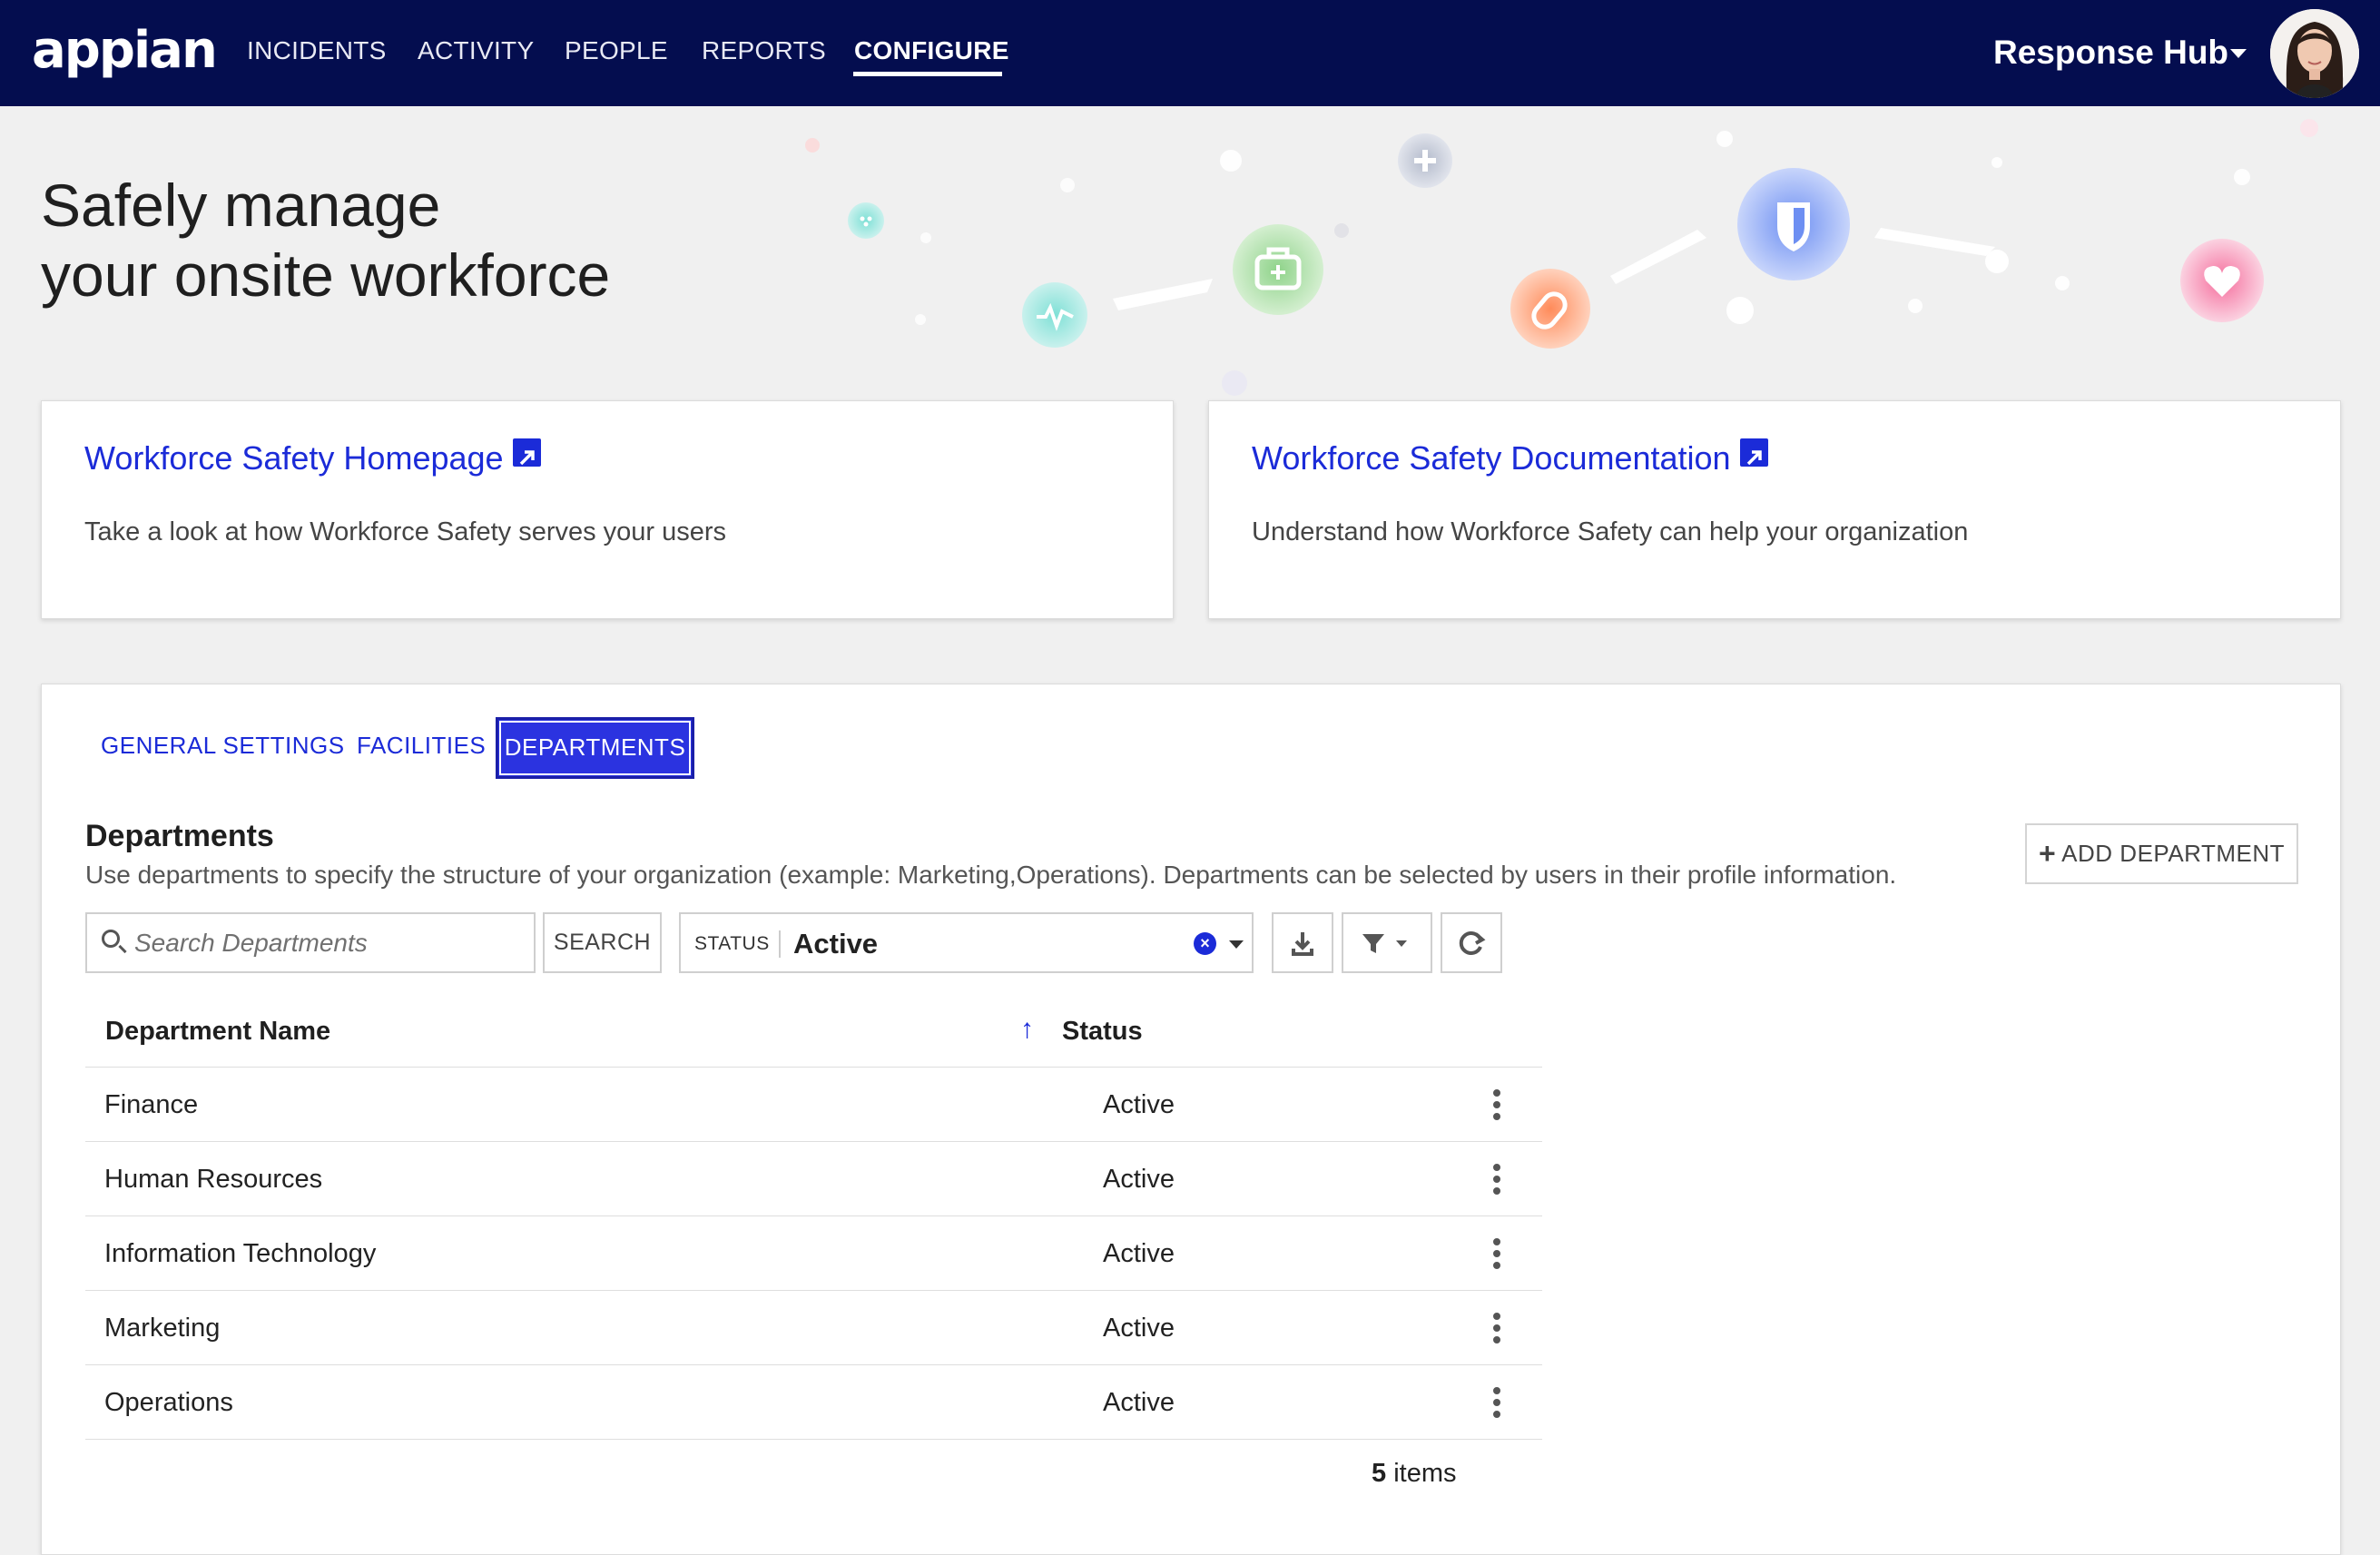  Describe the element at coordinates (326, 275) in the screenshot. I see `hero-line-2: your onsite workforce` at that location.